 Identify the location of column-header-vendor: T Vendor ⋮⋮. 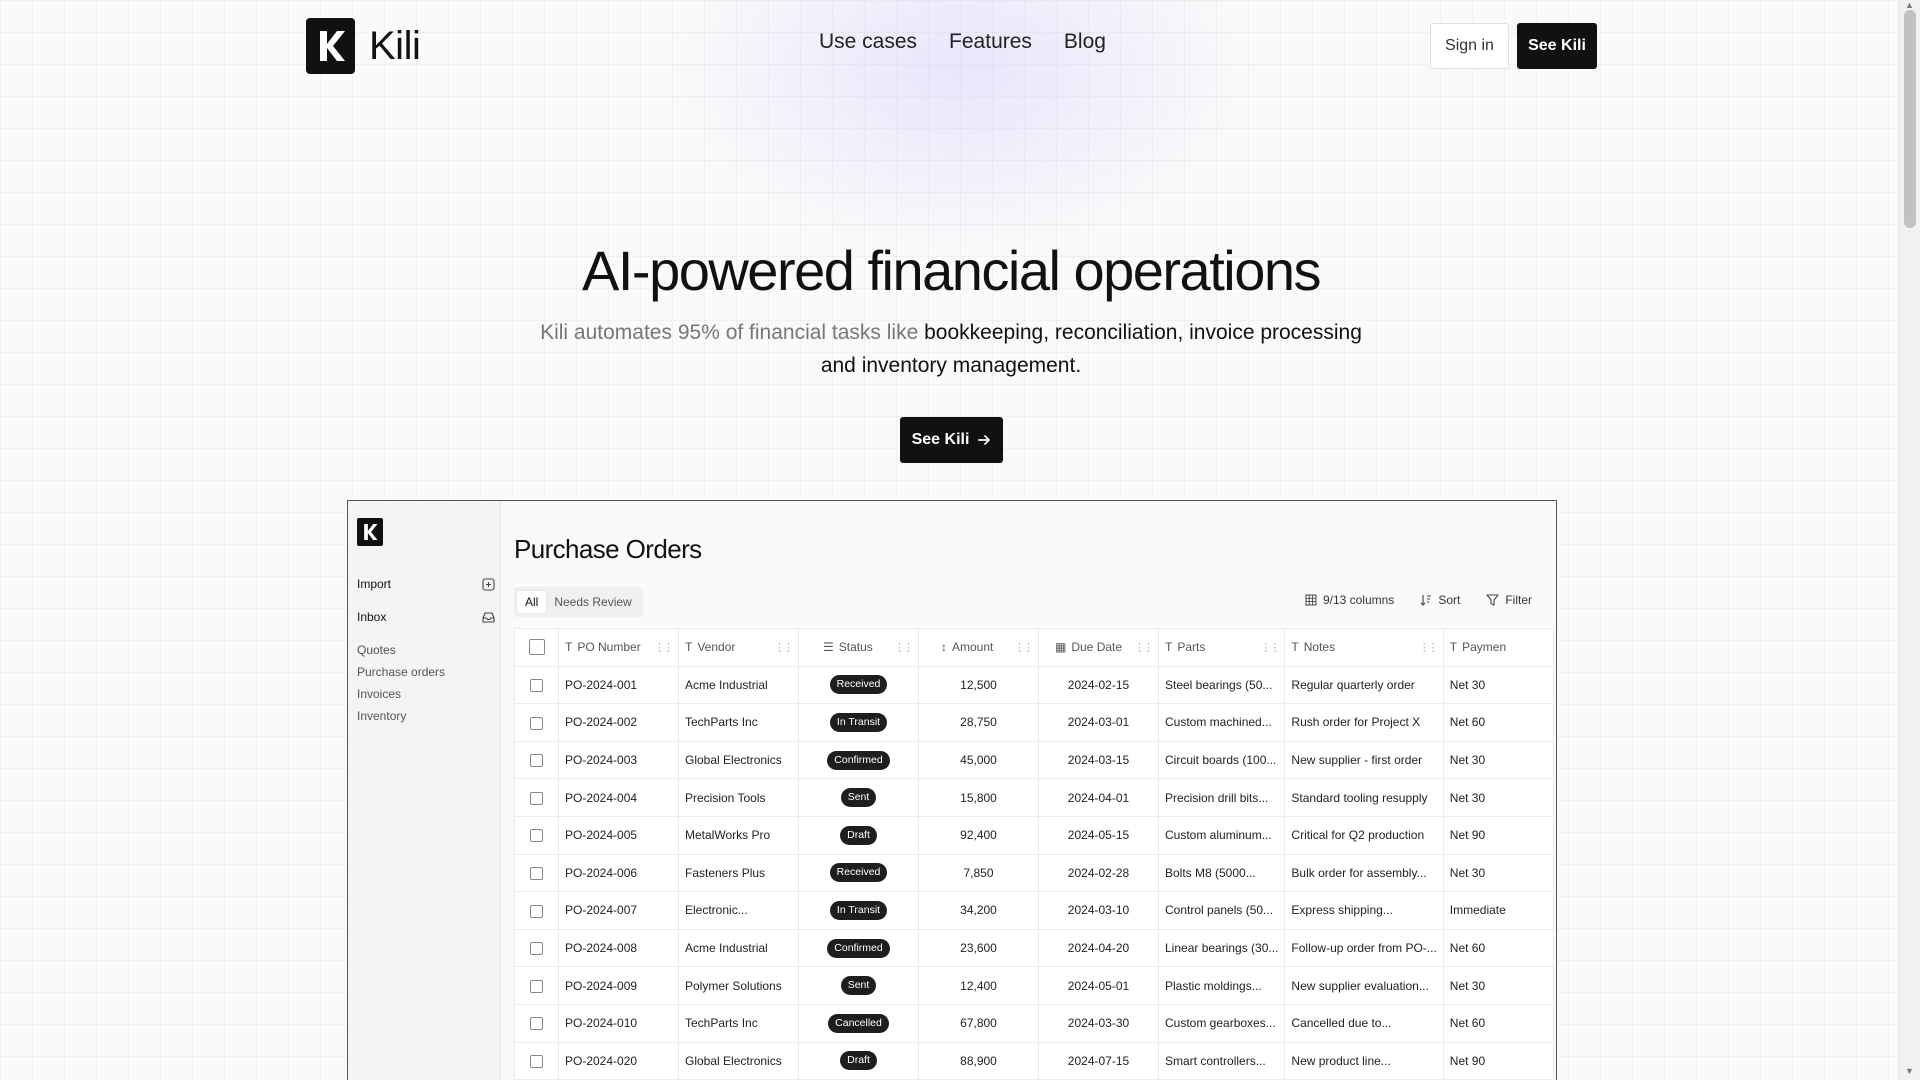
(738, 647).